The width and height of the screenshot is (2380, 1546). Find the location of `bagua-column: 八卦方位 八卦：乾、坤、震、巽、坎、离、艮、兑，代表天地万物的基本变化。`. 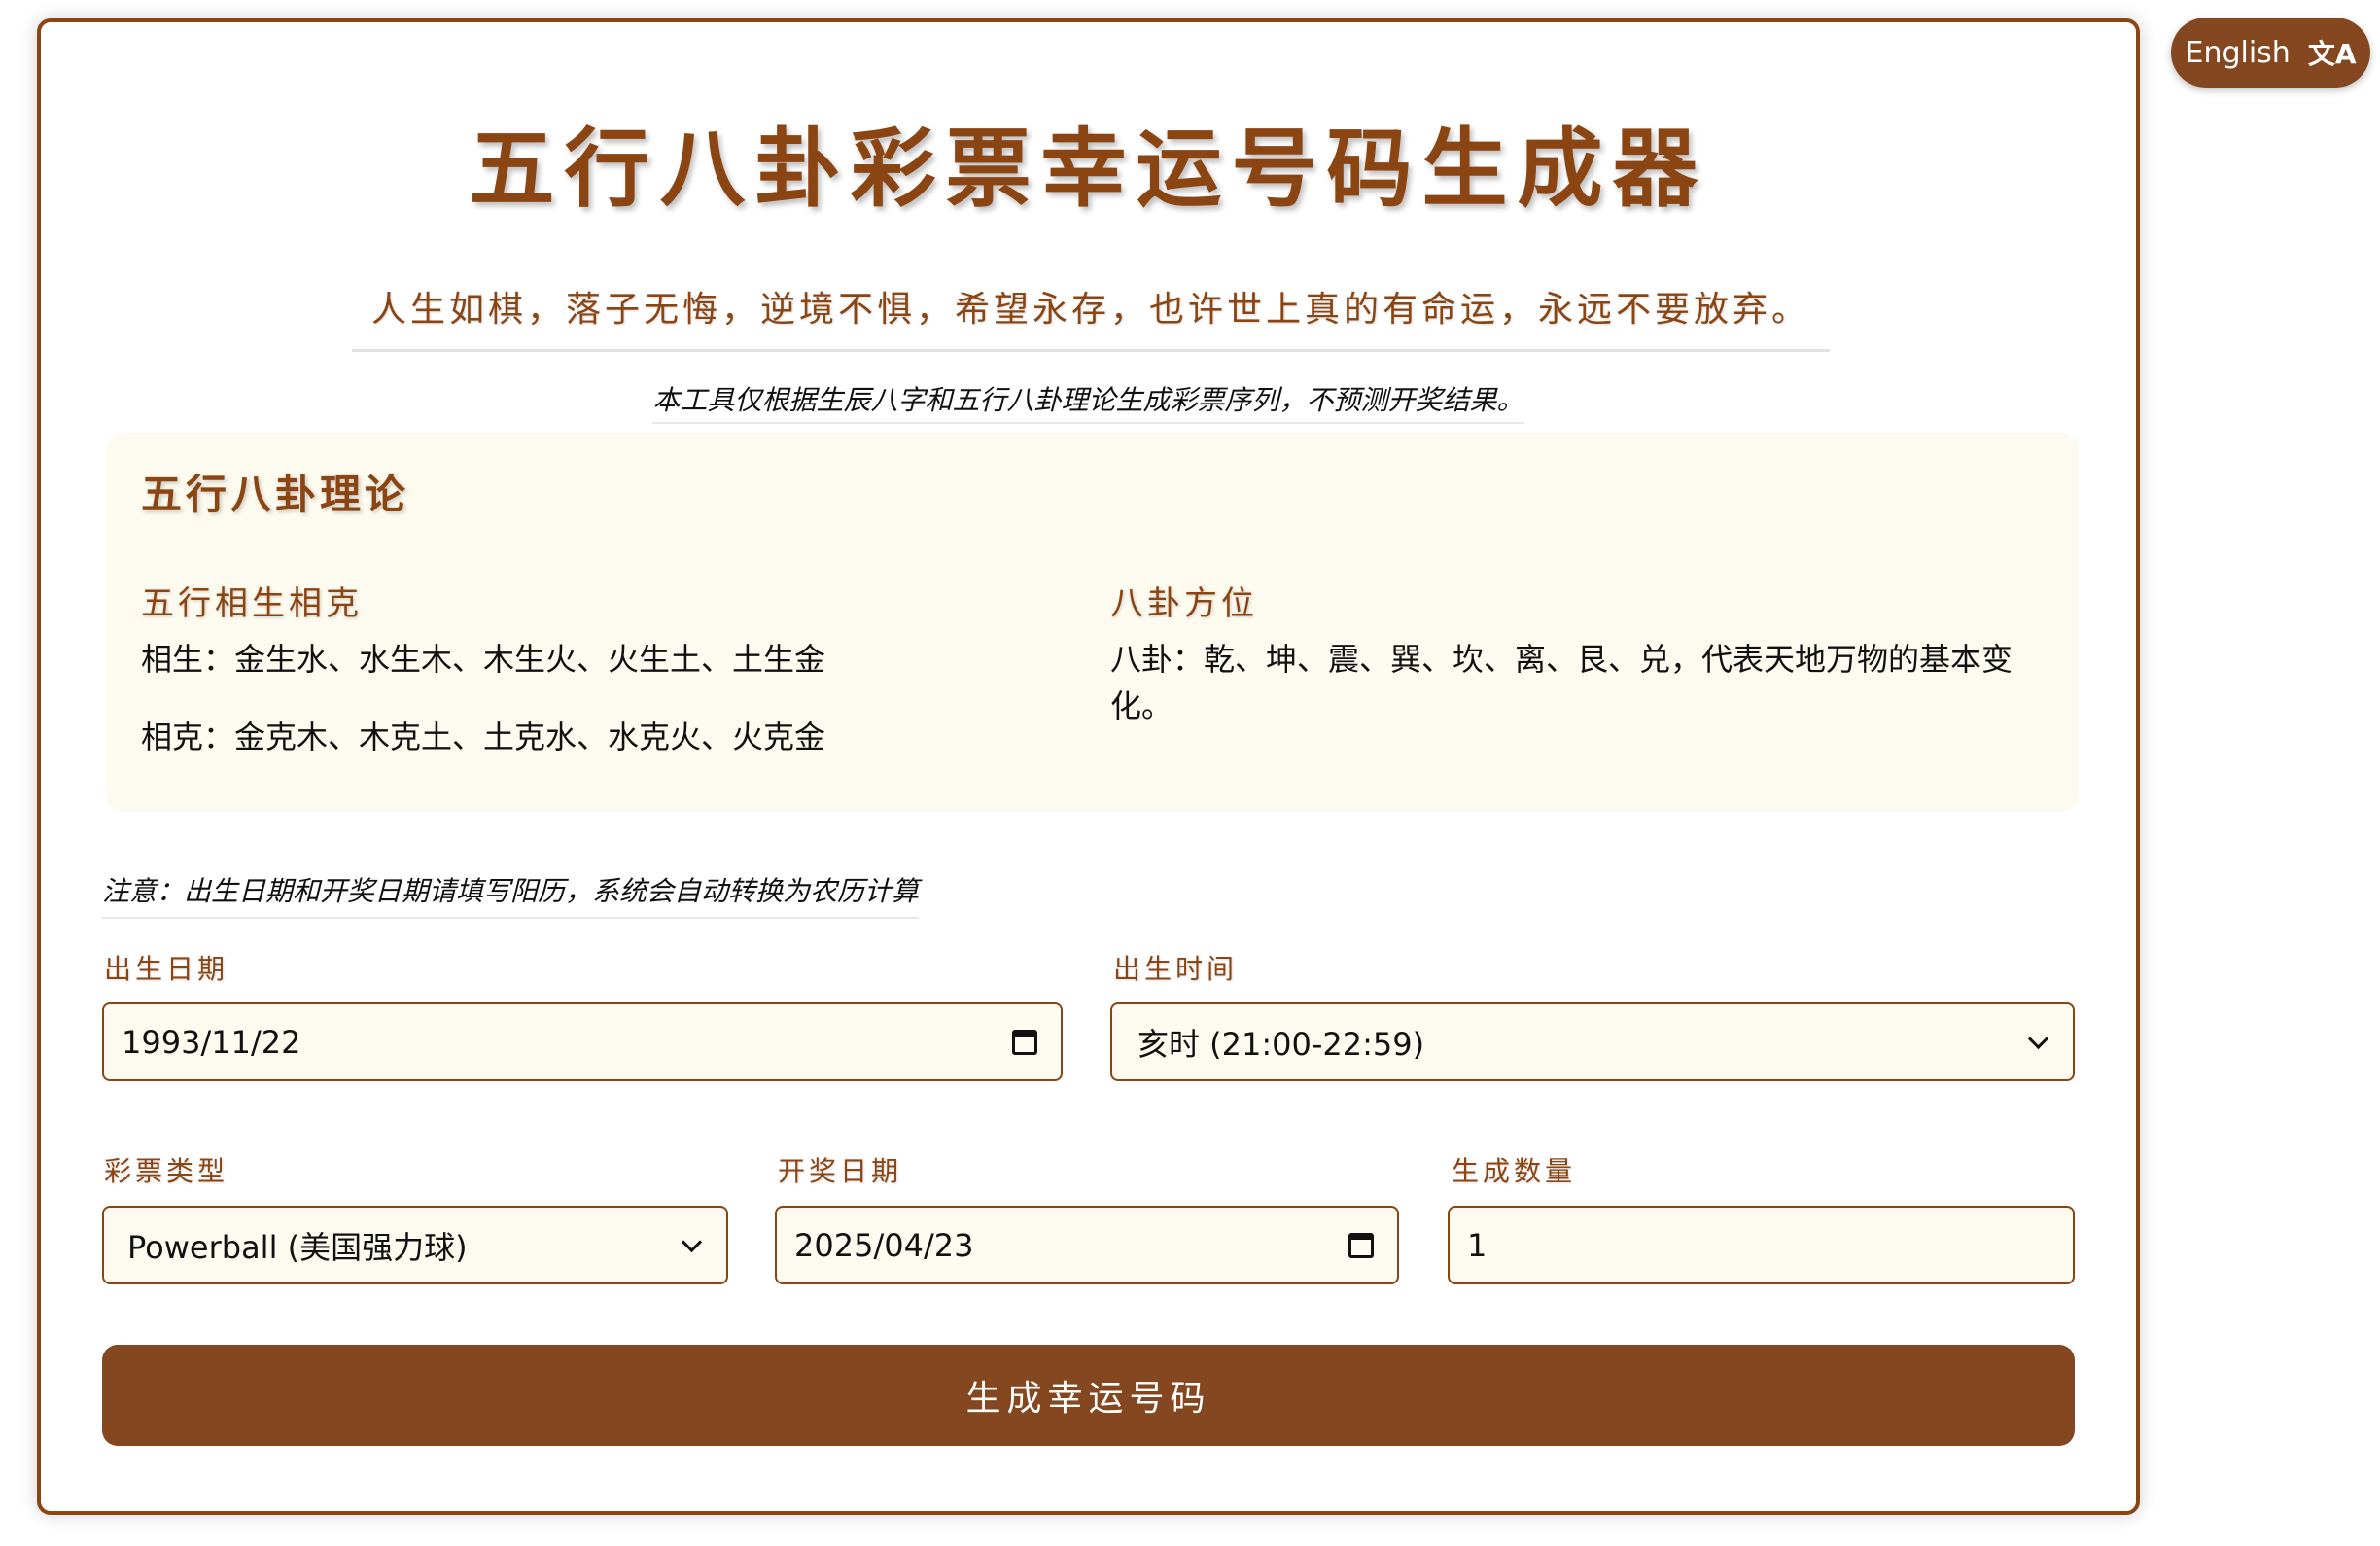

bagua-column: 八卦方位 八卦：乾、坤、震、巽、坎、离、艮、兑，代表天地万物的基本变化。 is located at coordinates (1567, 653).